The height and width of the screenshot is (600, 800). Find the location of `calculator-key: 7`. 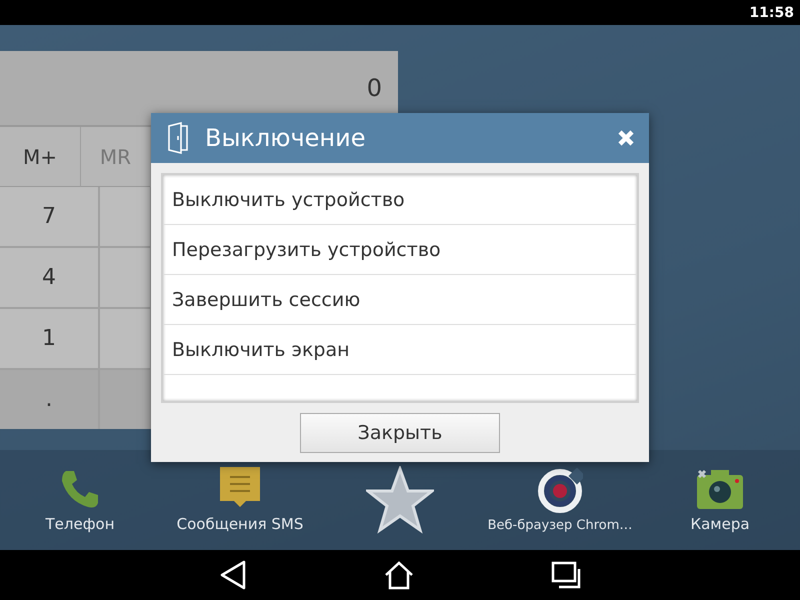

calculator-key: 7 is located at coordinates (49, 216).